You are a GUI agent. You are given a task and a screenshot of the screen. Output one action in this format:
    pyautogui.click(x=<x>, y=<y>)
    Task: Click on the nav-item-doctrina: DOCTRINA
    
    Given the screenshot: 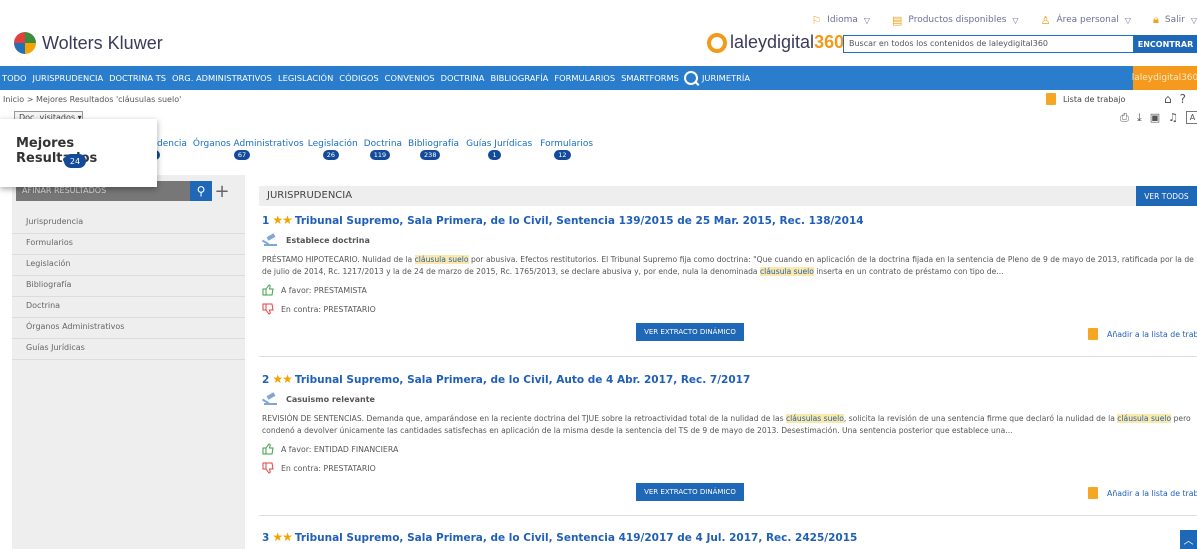 What is the action you would take?
    pyautogui.click(x=463, y=78)
    